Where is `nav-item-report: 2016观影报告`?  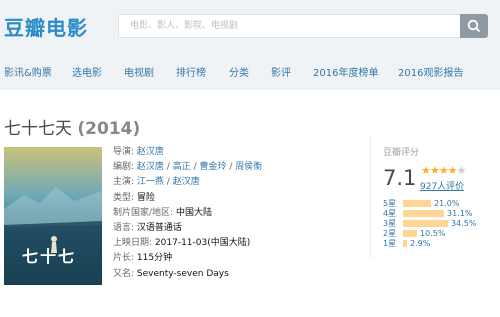
nav-item-report: 2016观影报告 is located at coordinates (430, 71).